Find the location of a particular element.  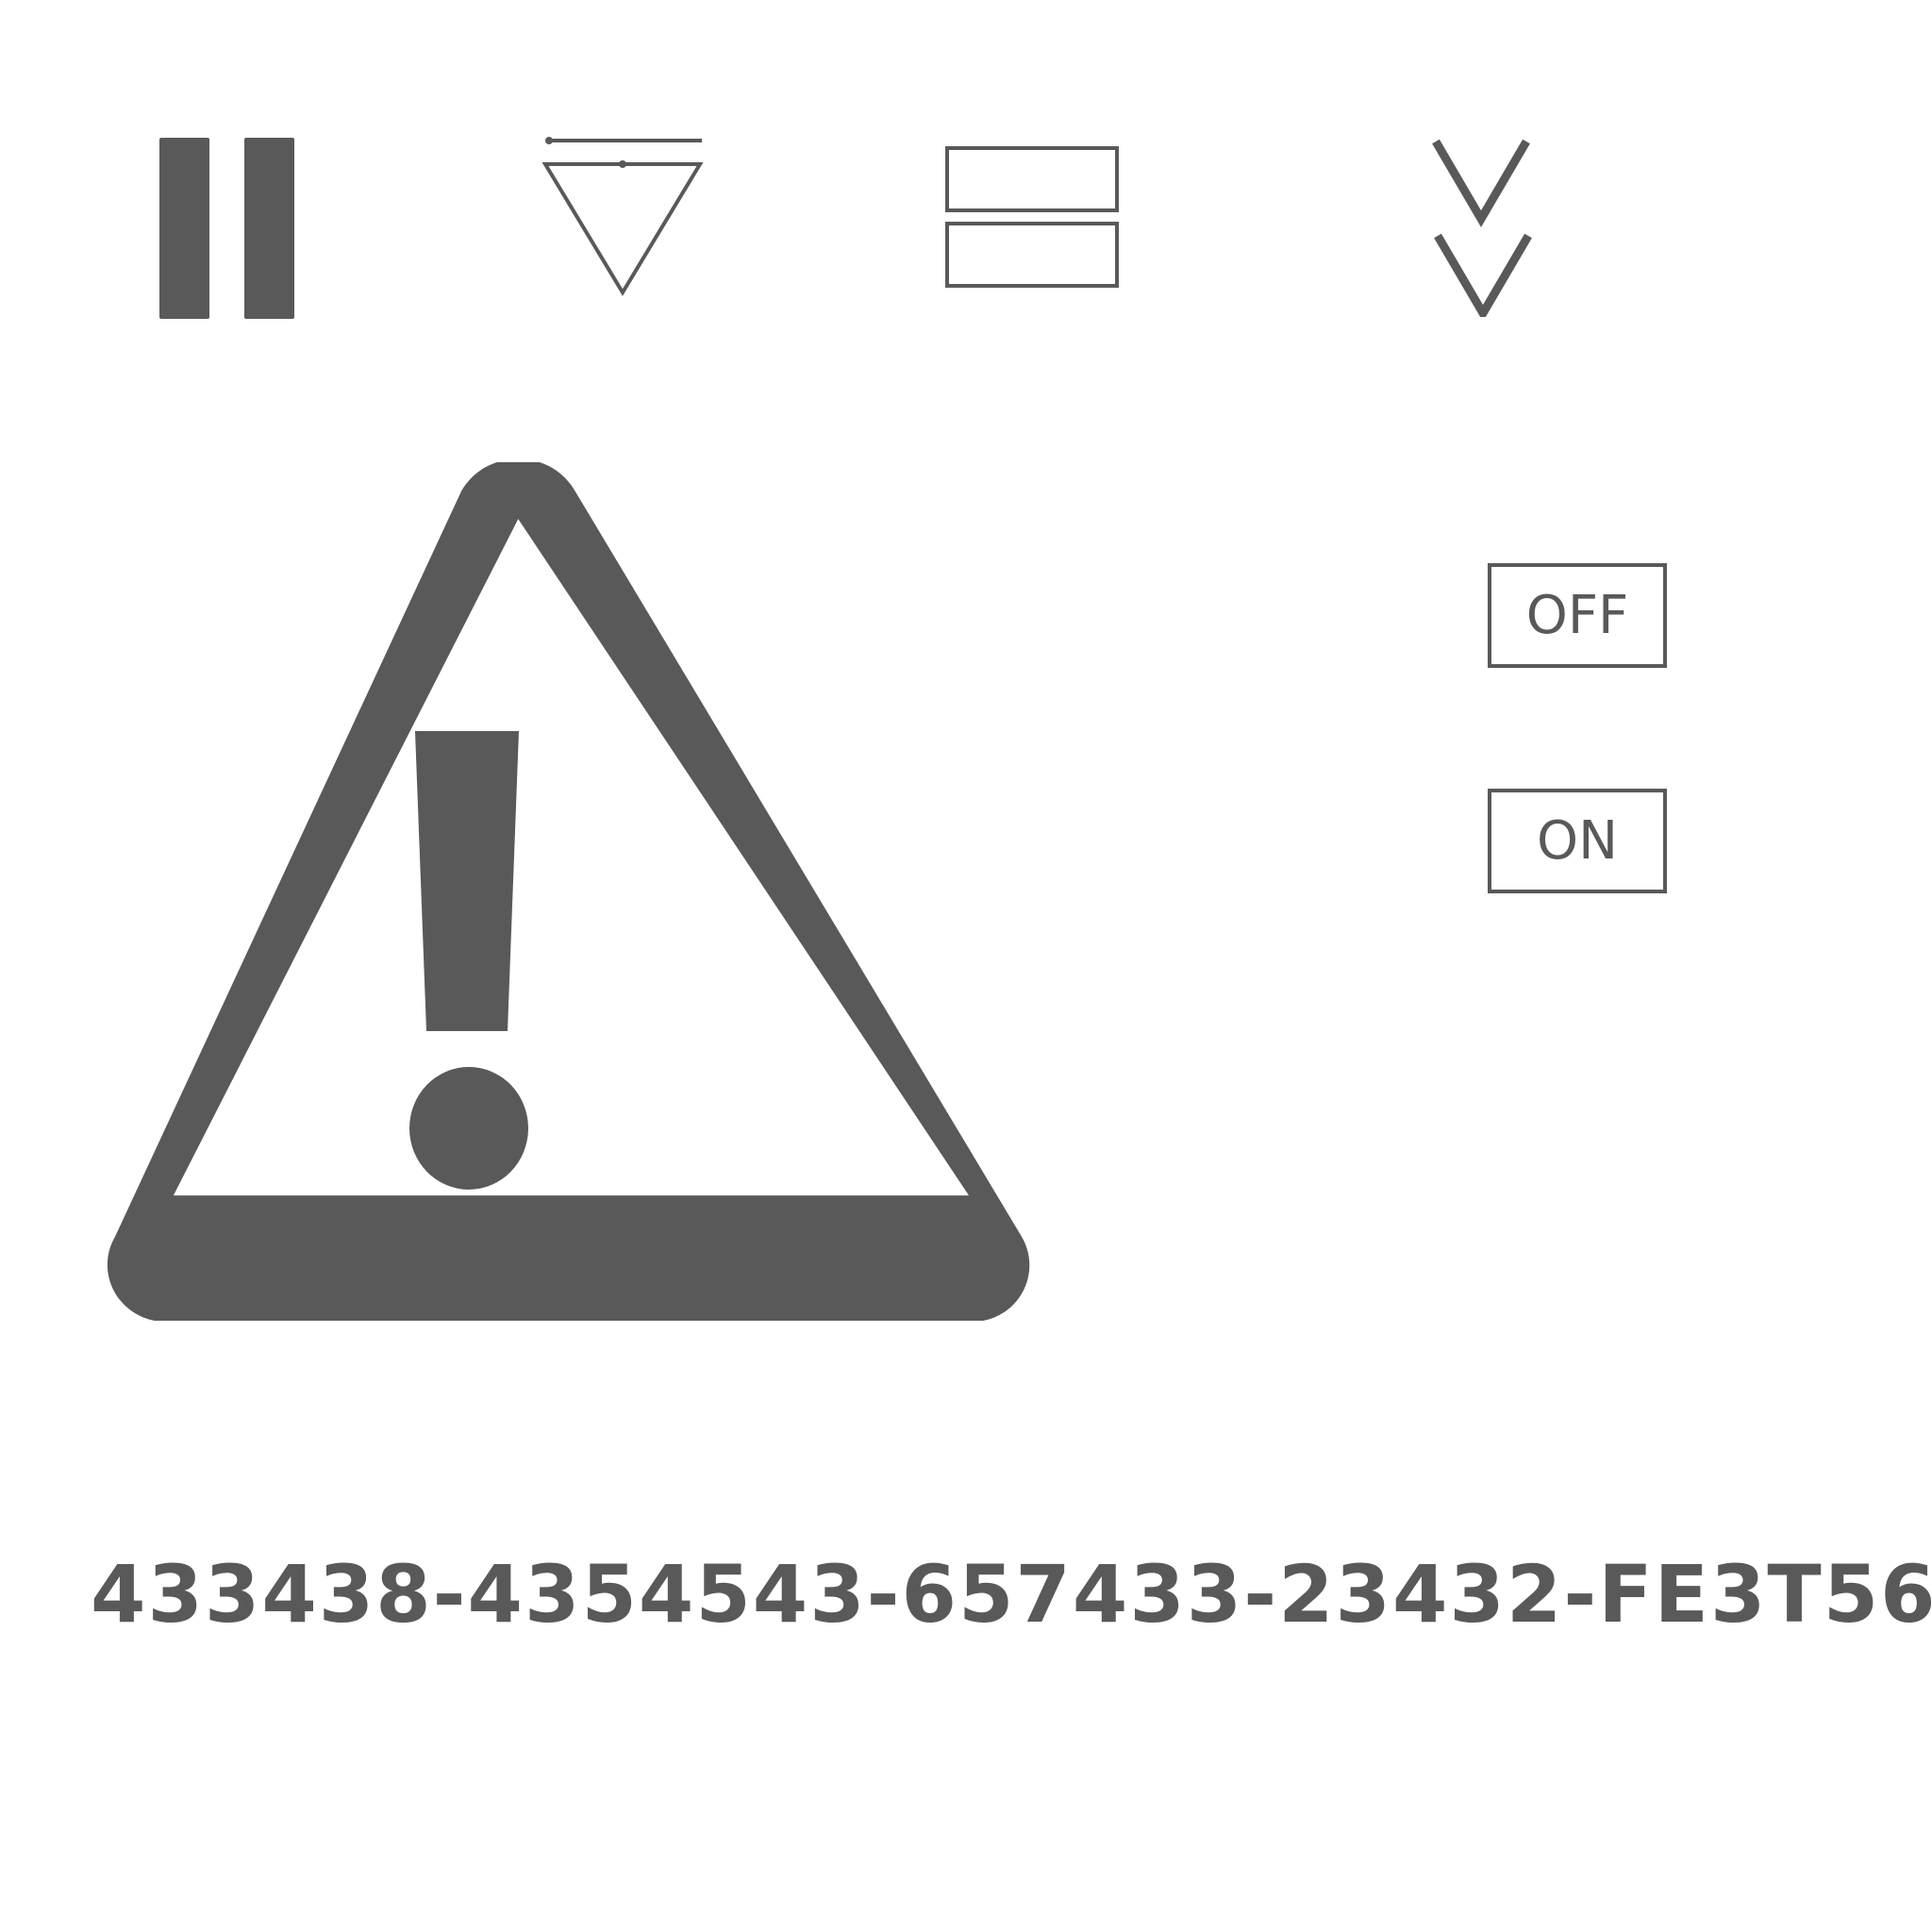

triangle-down-bar-icon is located at coordinates (622, 215).